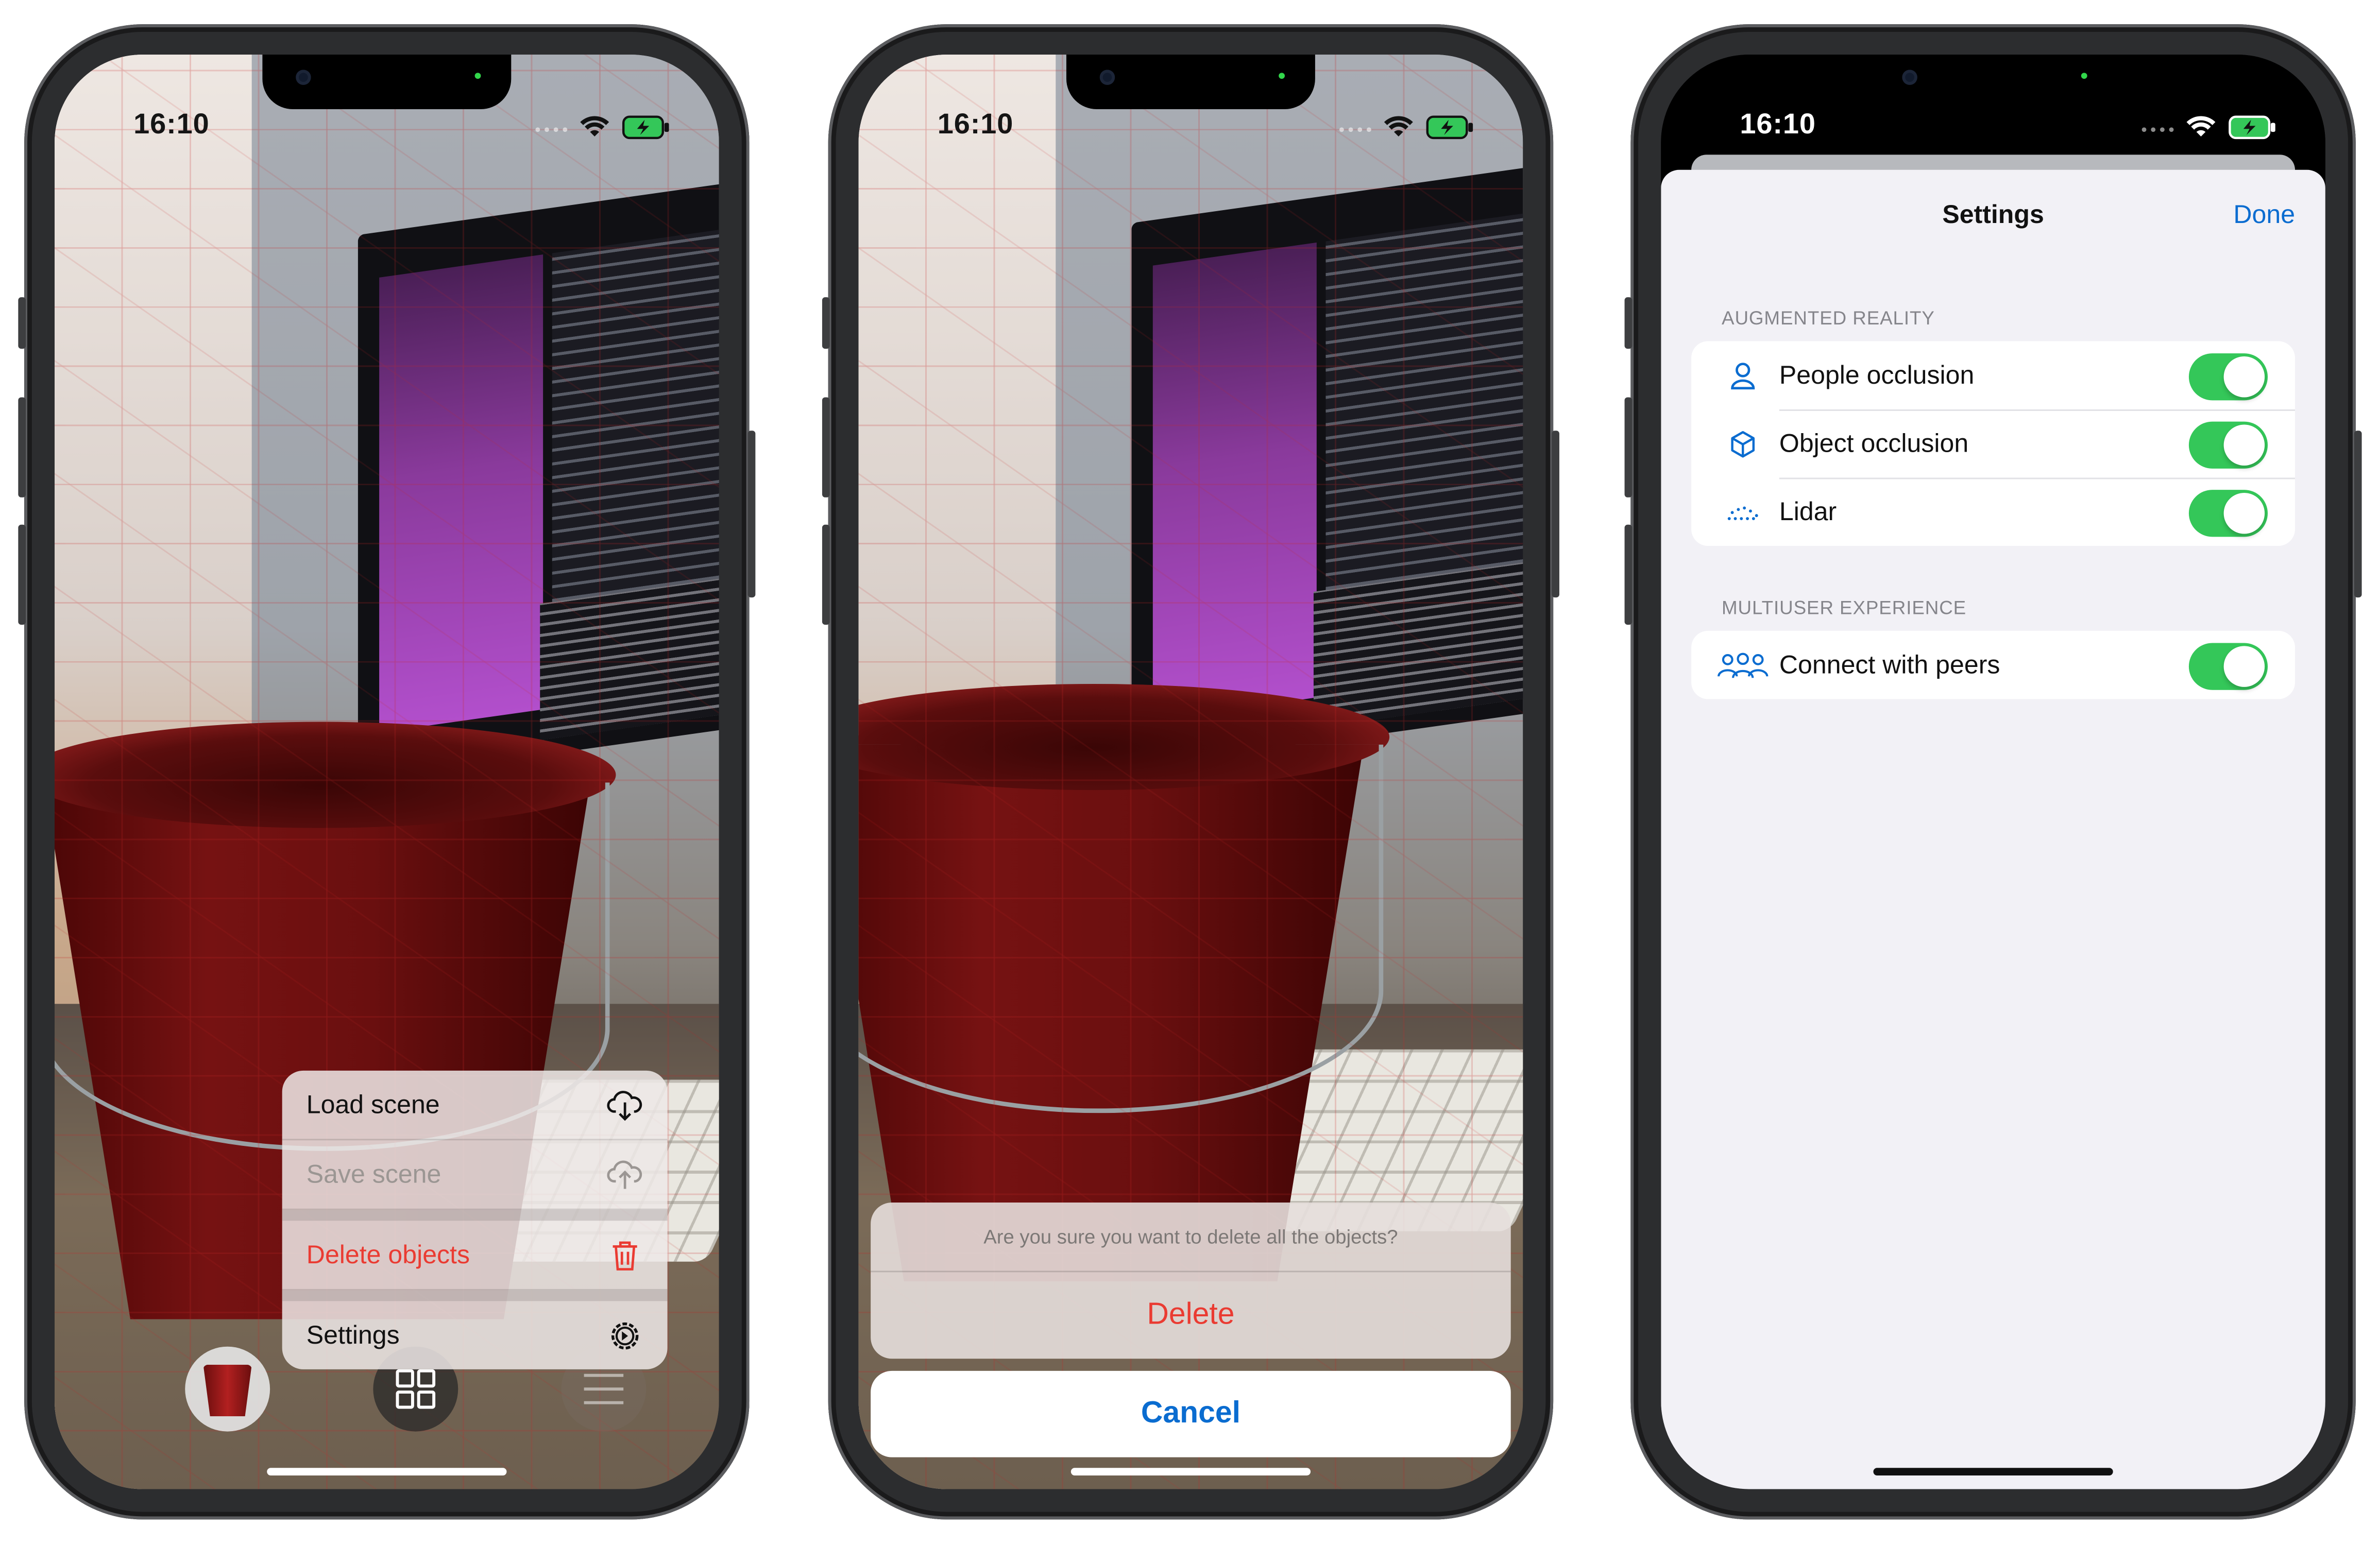 This screenshot has height=1545, width=2380. What do you see at coordinates (1742, 443) in the screenshot?
I see `cube-icon` at bounding box center [1742, 443].